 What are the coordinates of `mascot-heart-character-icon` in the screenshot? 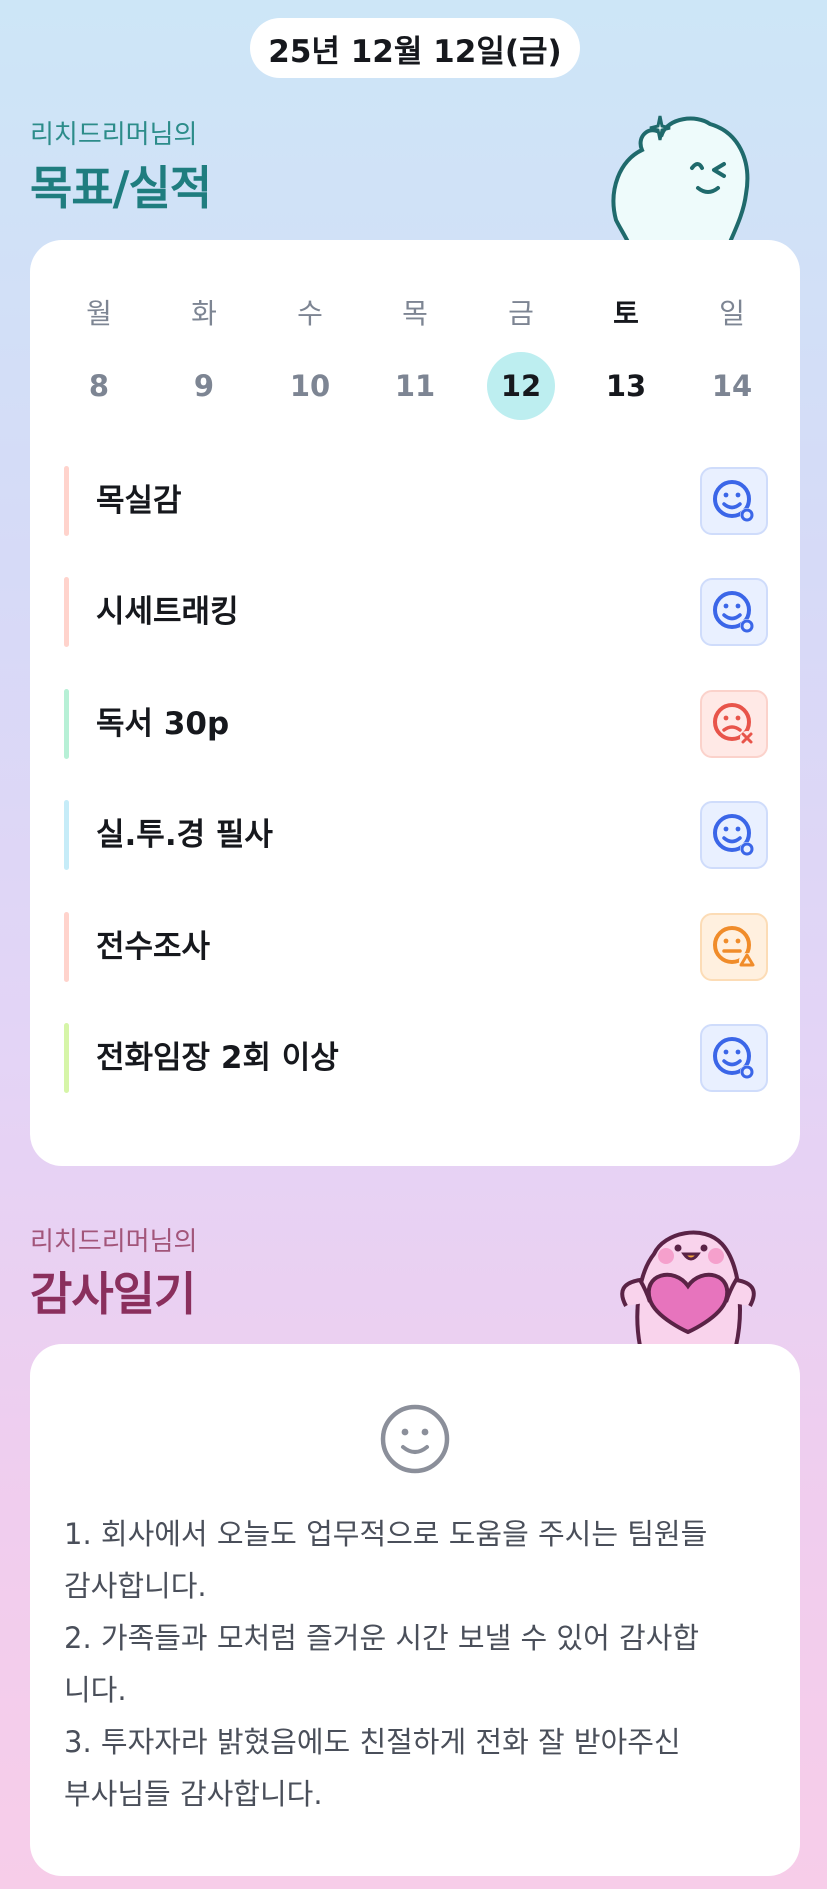 It's located at (688, 1288).